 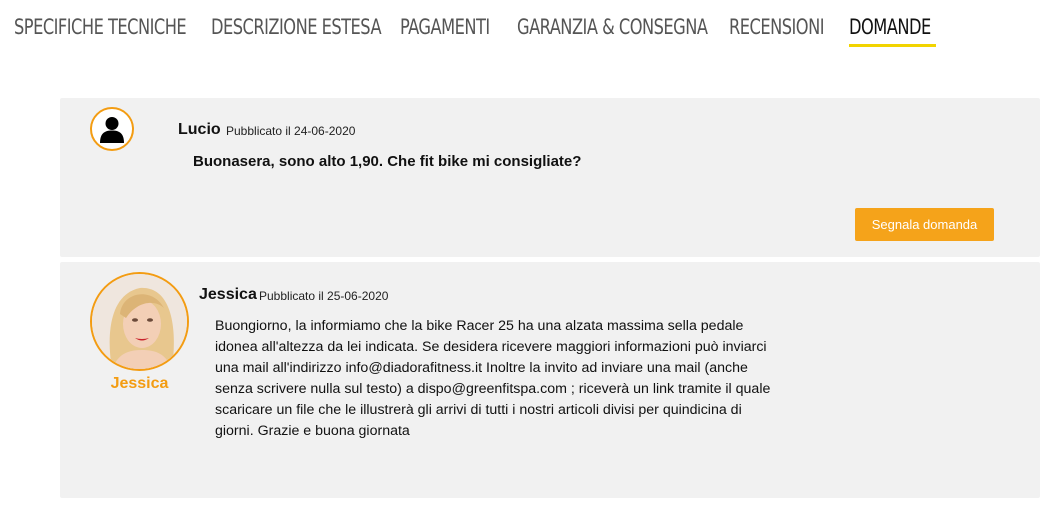 I want to click on tab-recensioni: RECENSIONI, so click(x=784, y=29).